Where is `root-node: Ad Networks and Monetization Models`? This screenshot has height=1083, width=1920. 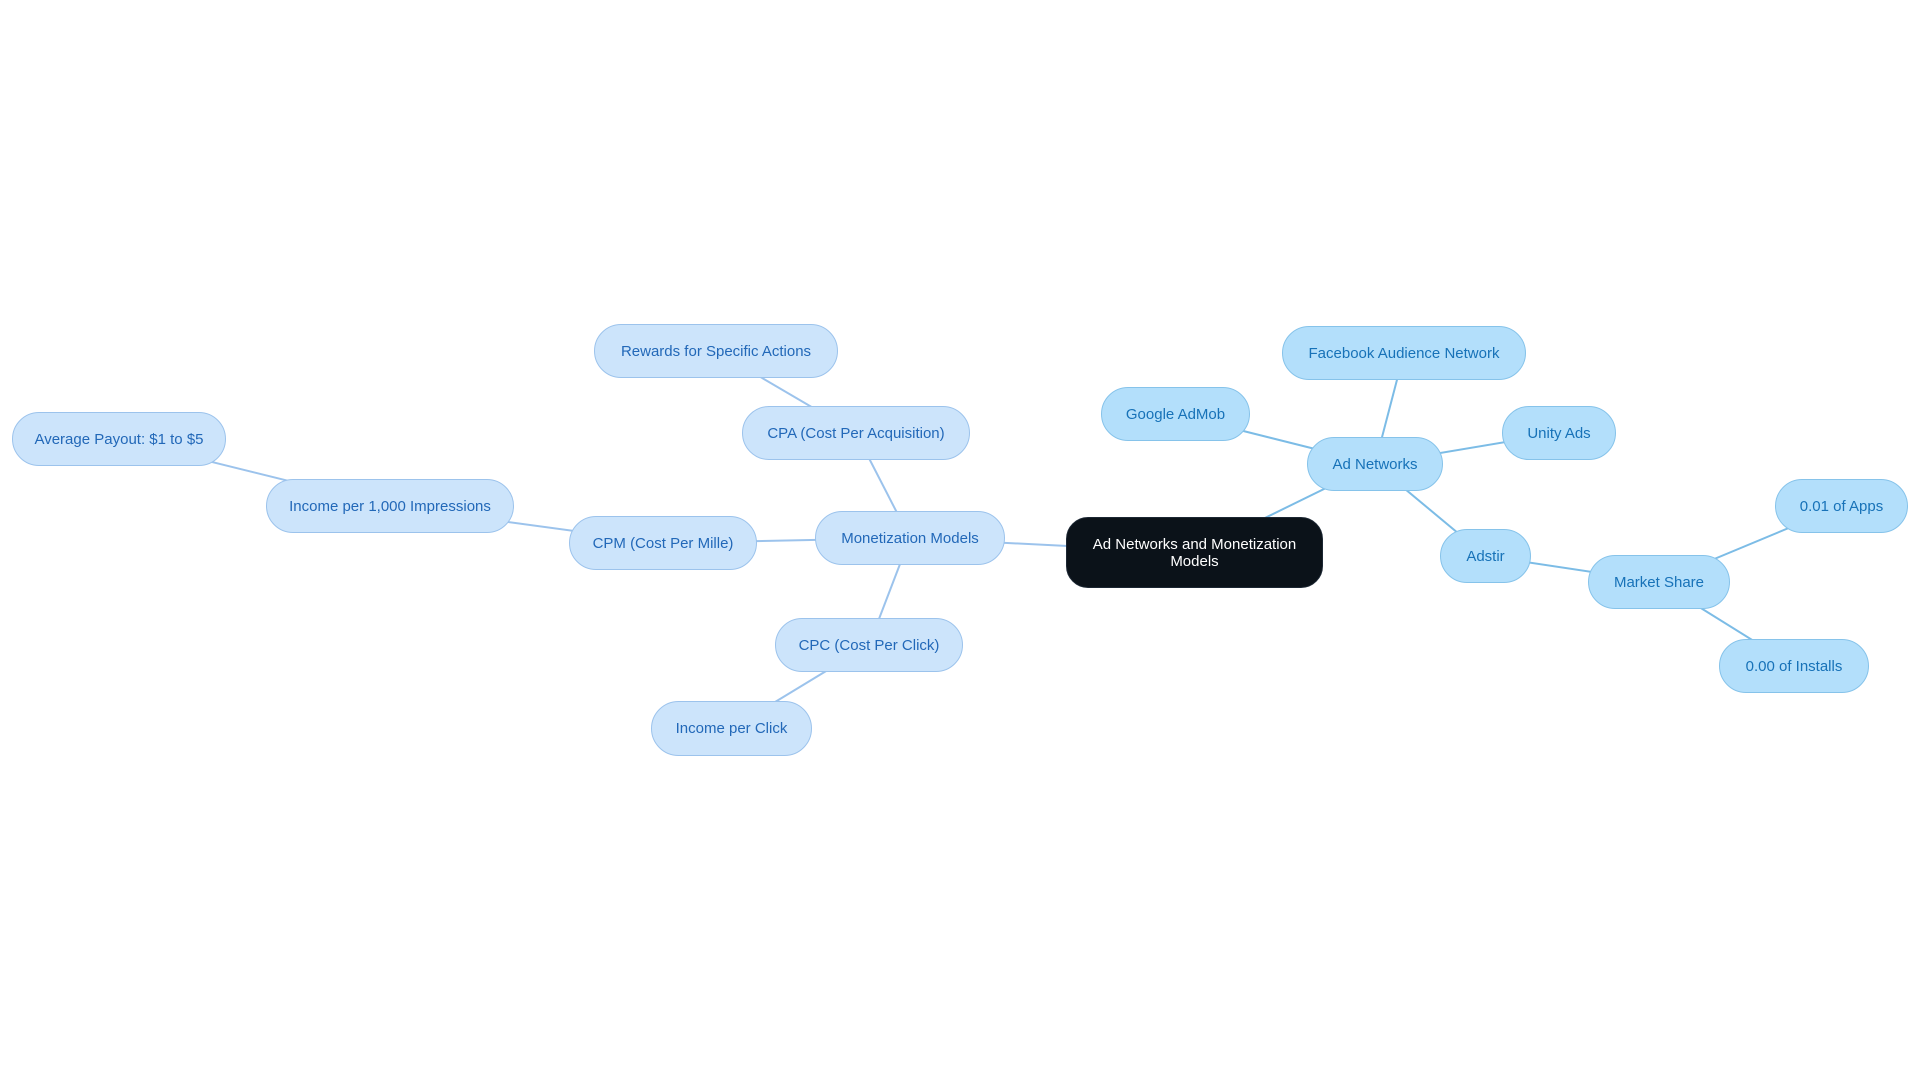 root-node: Ad Networks and Monetization Models is located at coordinates (1194, 552).